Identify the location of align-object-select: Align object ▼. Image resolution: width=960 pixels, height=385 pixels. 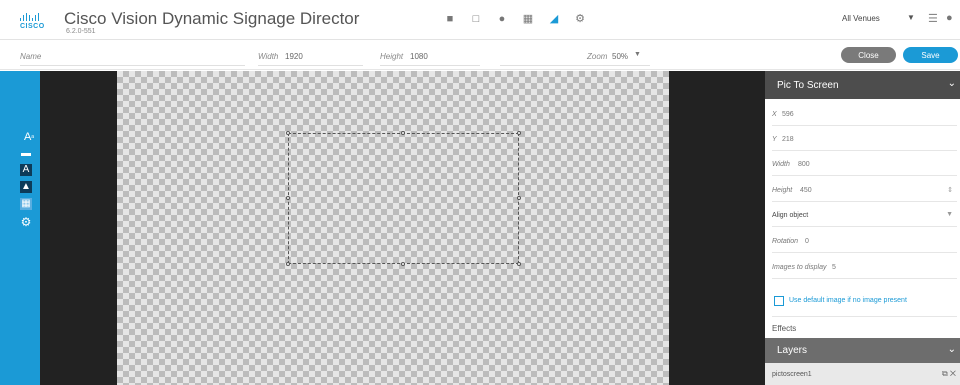
(864, 214).